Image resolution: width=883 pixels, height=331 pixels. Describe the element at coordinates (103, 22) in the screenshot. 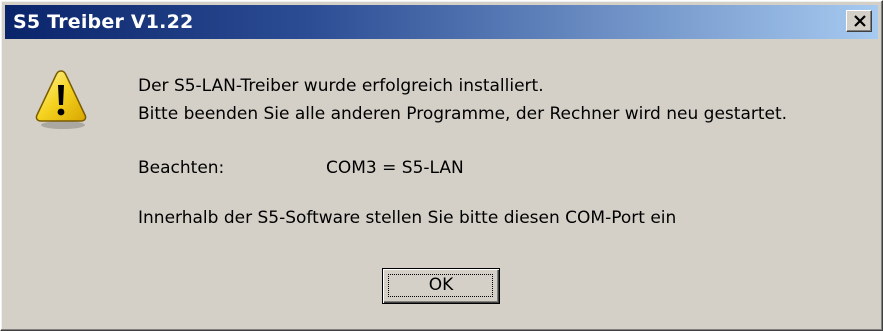

I see `window-title: S5 Treiber V1.22` at that location.